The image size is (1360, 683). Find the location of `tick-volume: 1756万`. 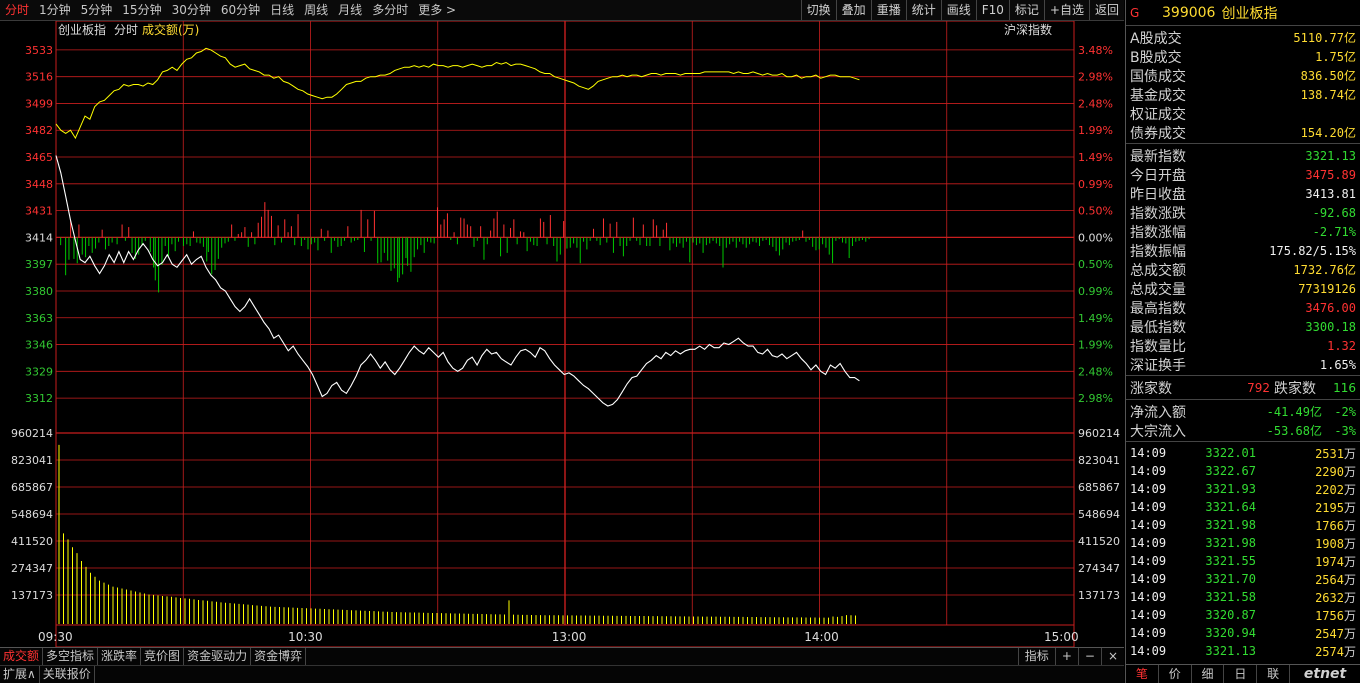

tick-volume: 1756万 is located at coordinates (1306, 615).